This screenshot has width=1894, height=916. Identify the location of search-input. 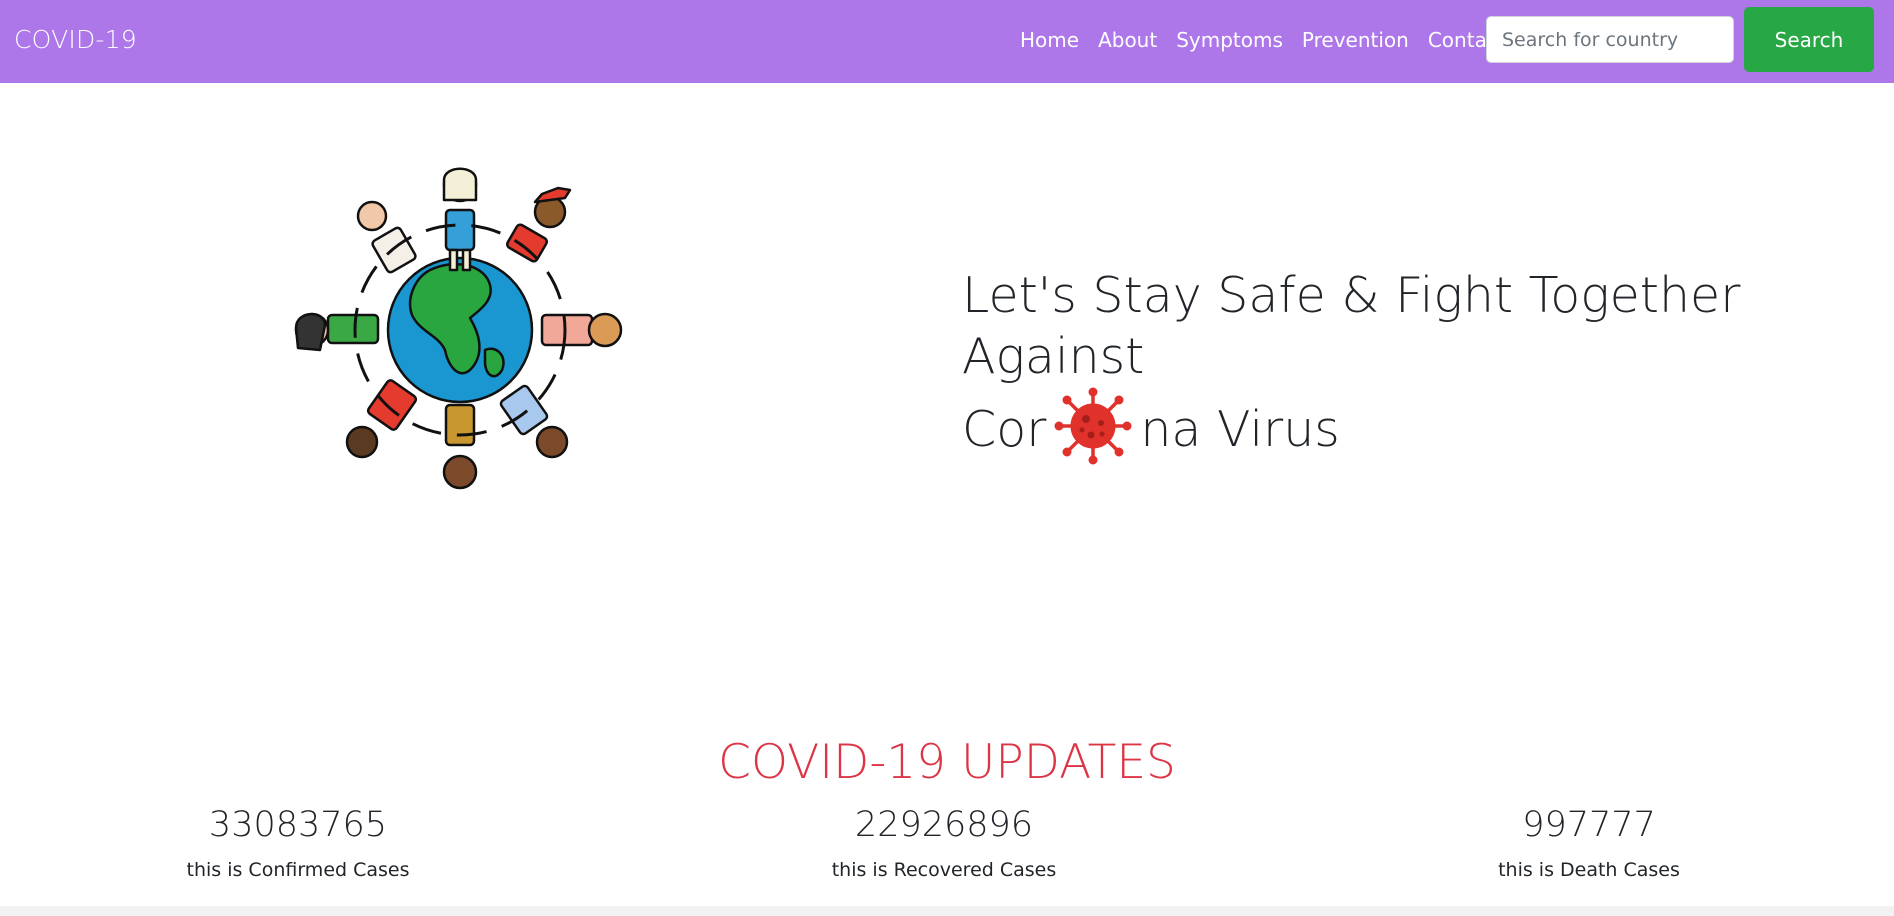
(1610, 39).